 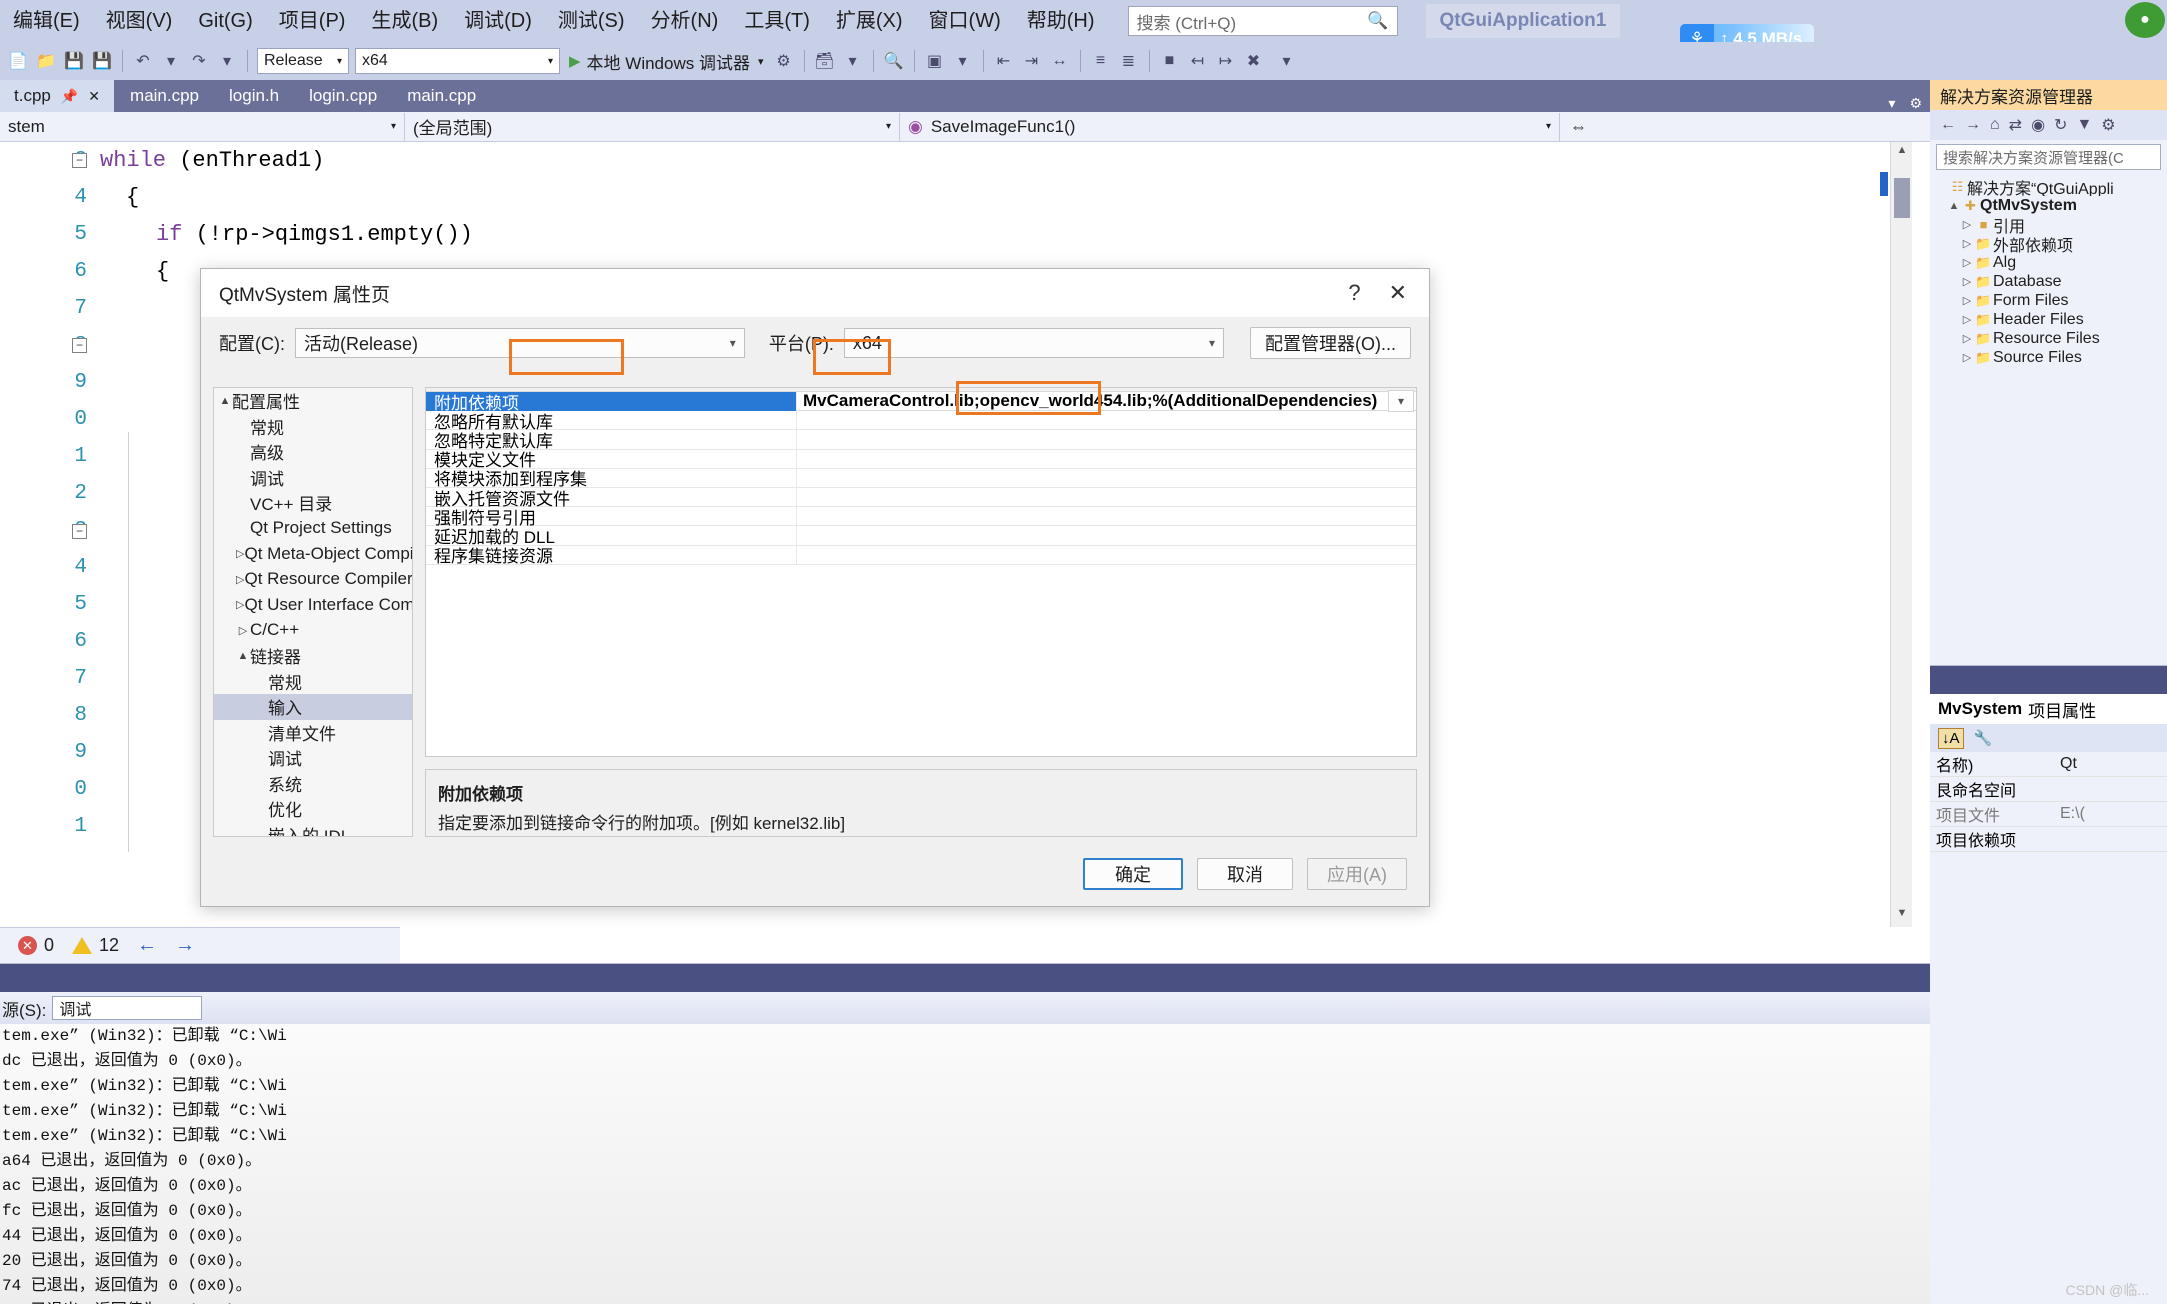 I want to click on back-arrow-icon: ←, so click(x=1948, y=125).